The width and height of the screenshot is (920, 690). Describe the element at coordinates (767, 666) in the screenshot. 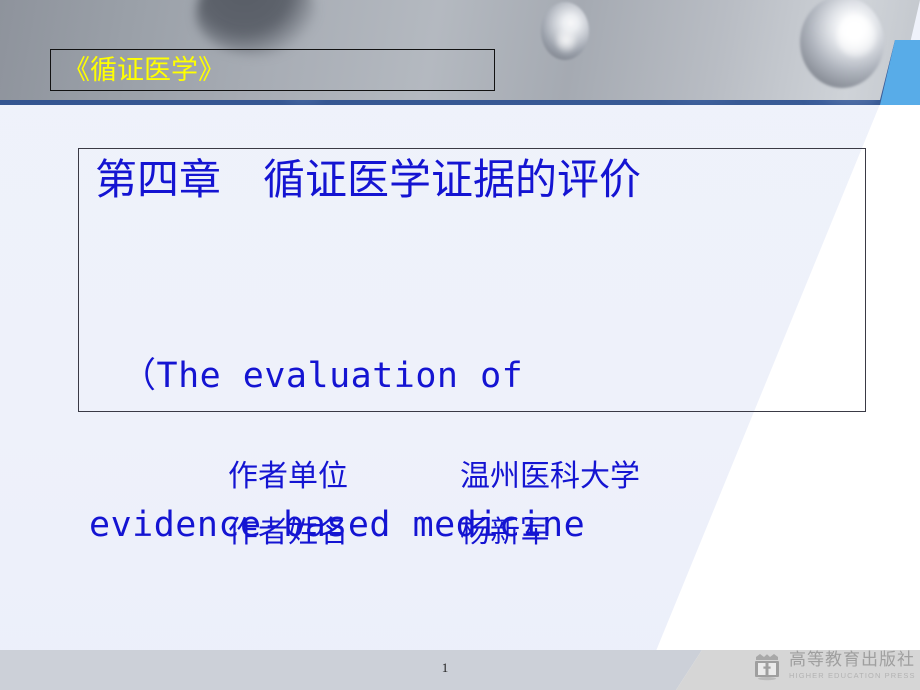

I see `open-book-emblem-icon` at that location.